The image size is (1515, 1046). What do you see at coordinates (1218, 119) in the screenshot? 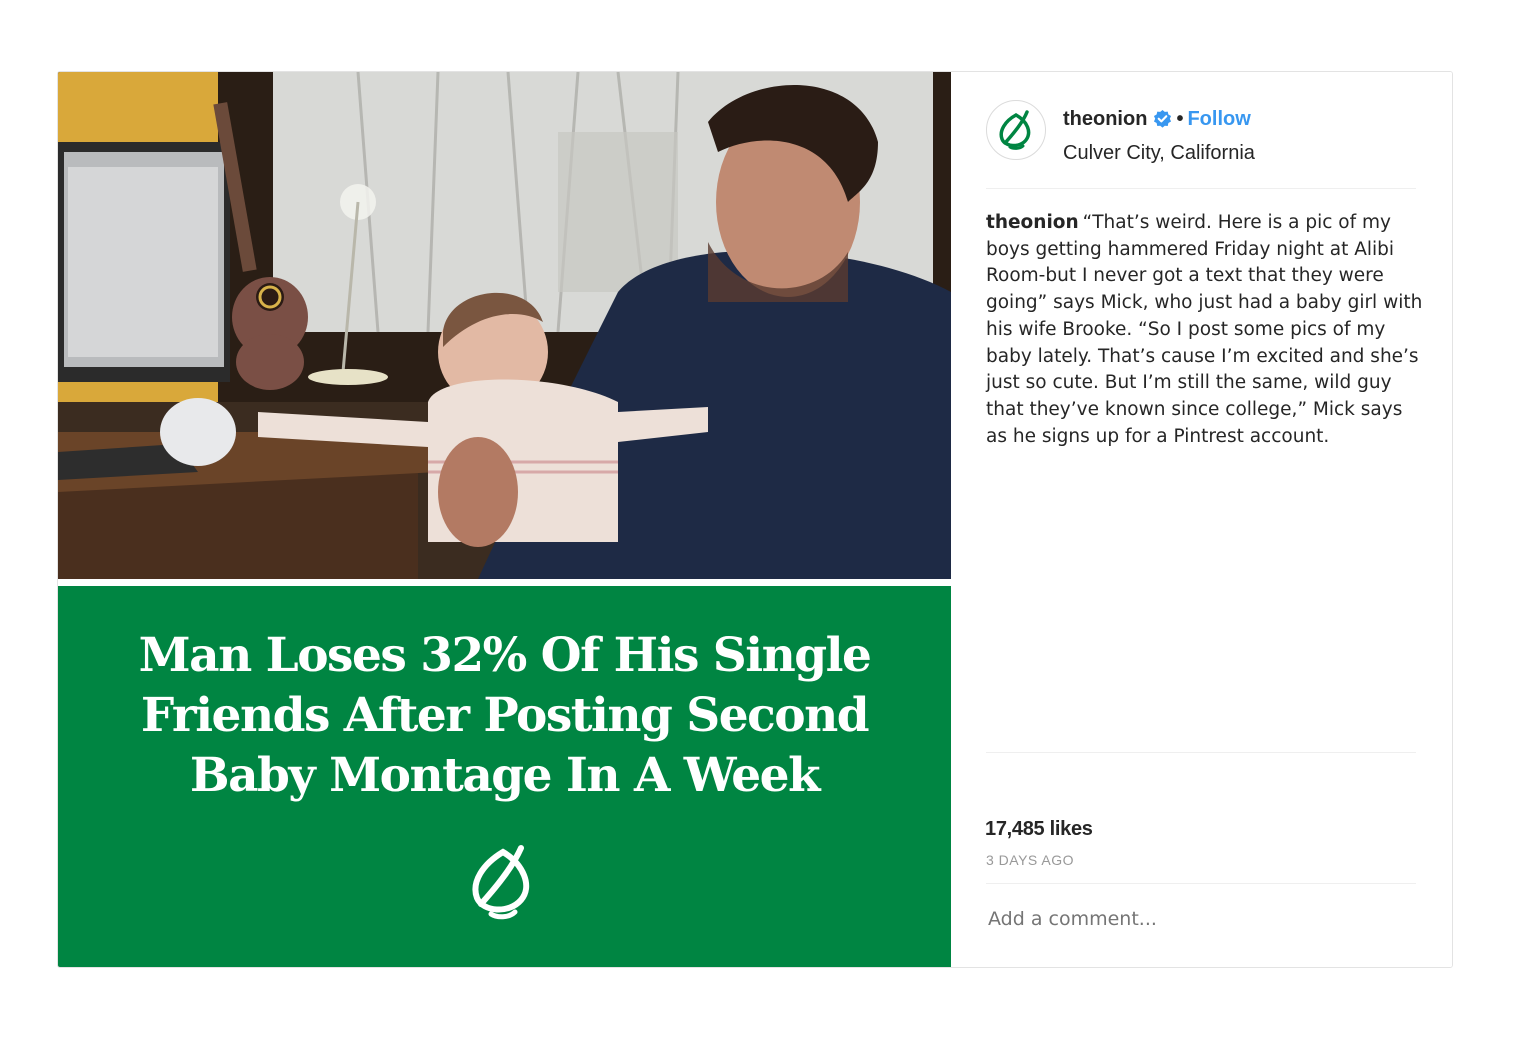
I see `follow-button: Follow` at bounding box center [1218, 119].